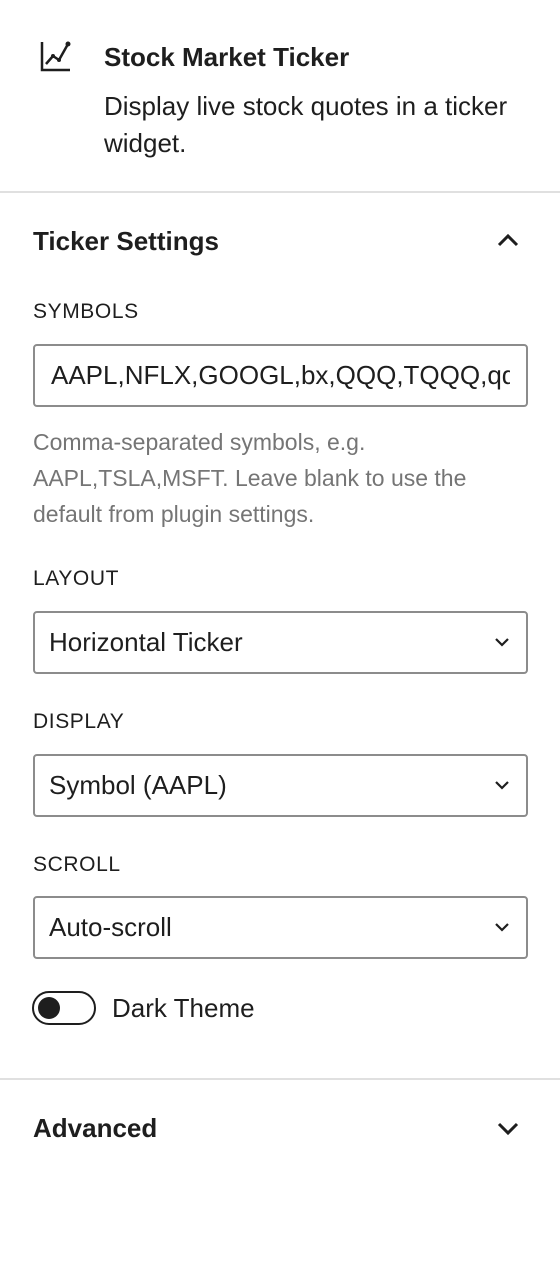 This screenshot has width=560, height=1272. I want to click on display-select-value: Symbol (AAPL), so click(138, 785).